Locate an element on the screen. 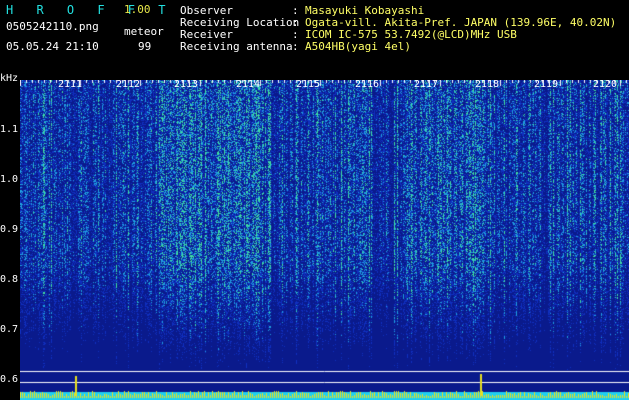  y-axis-unit: kHz is located at coordinates (9, 78).